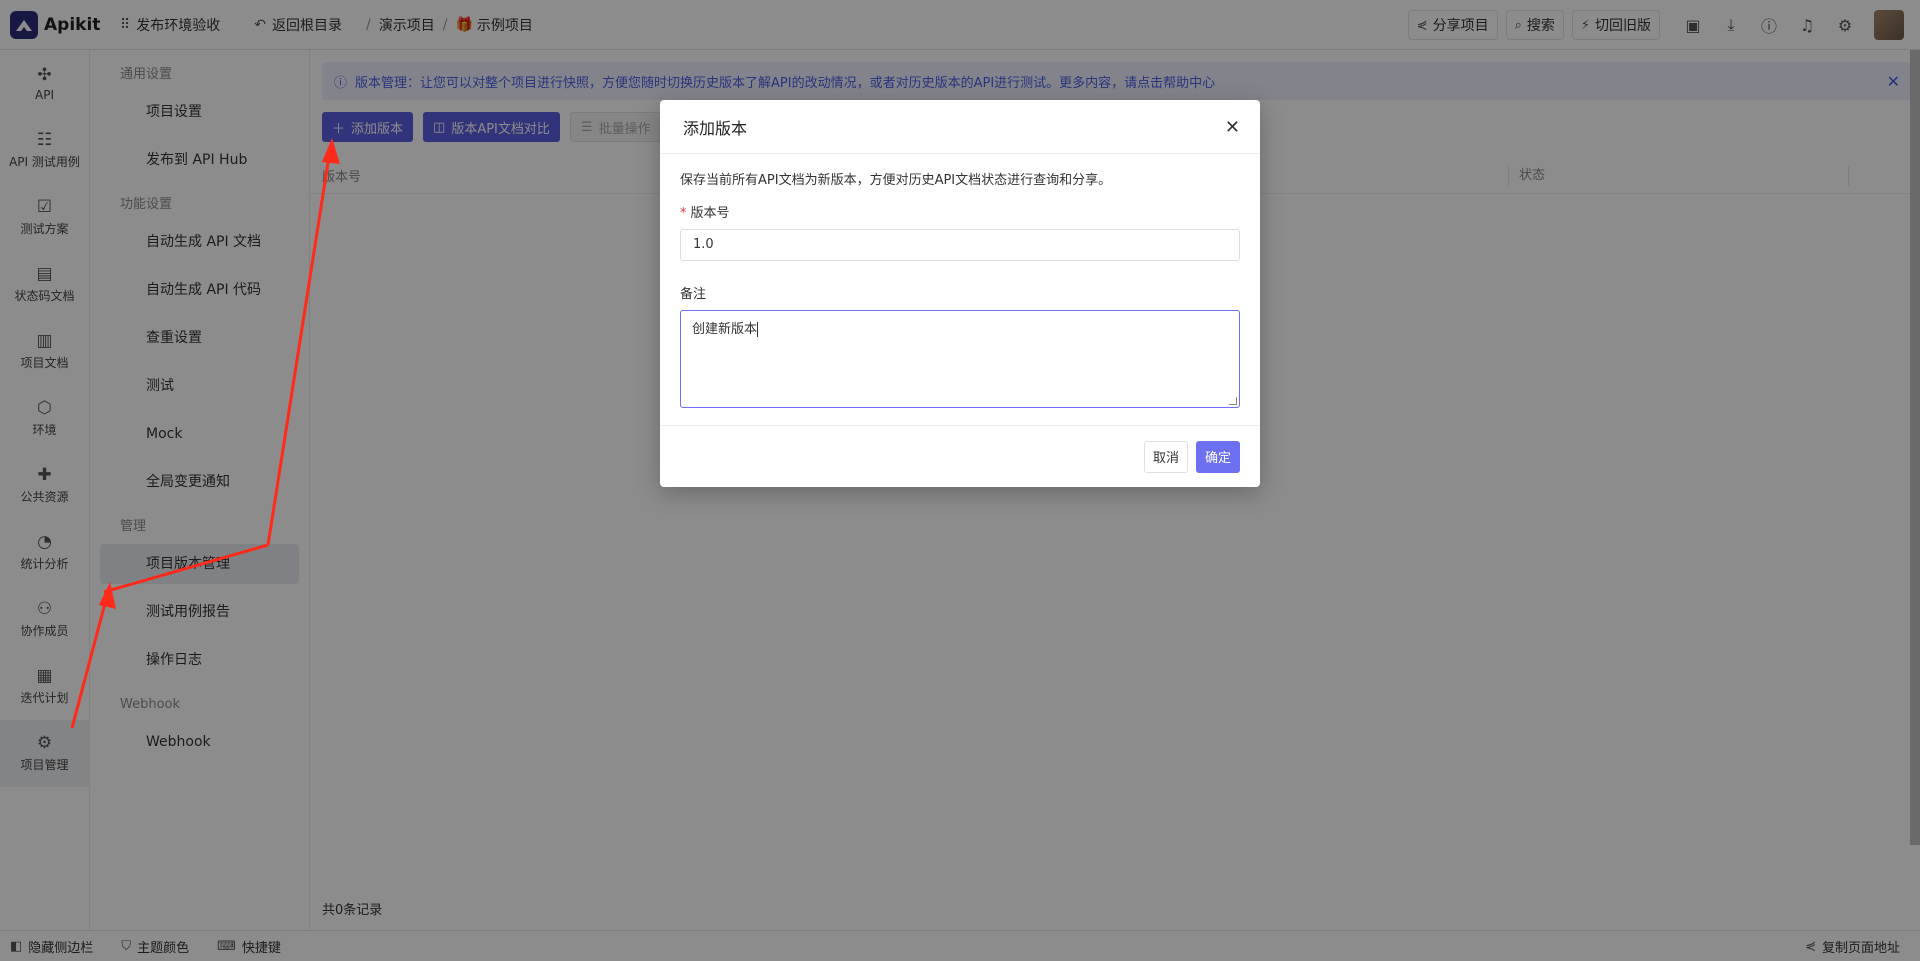 This screenshot has height=961, width=1920. I want to click on resize-handle, so click(1233, 401).